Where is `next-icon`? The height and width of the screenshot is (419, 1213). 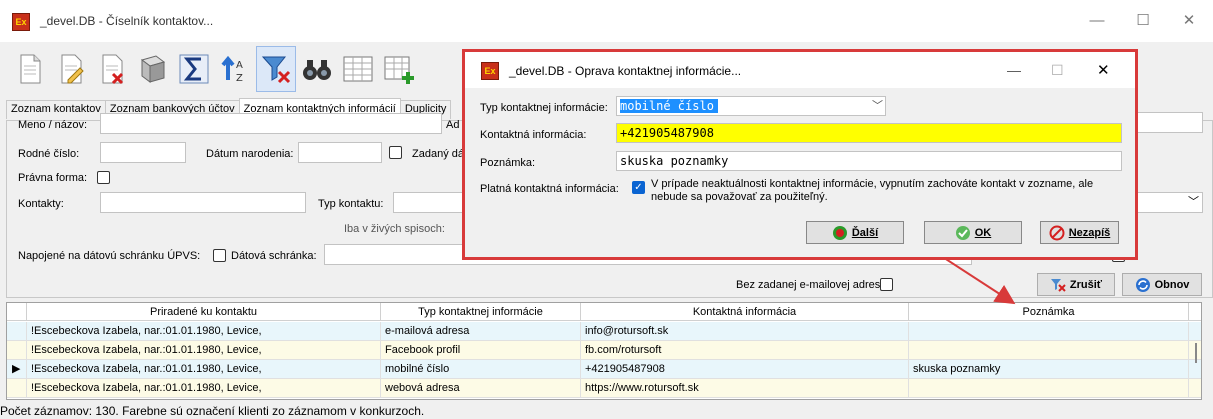 next-icon is located at coordinates (839, 232).